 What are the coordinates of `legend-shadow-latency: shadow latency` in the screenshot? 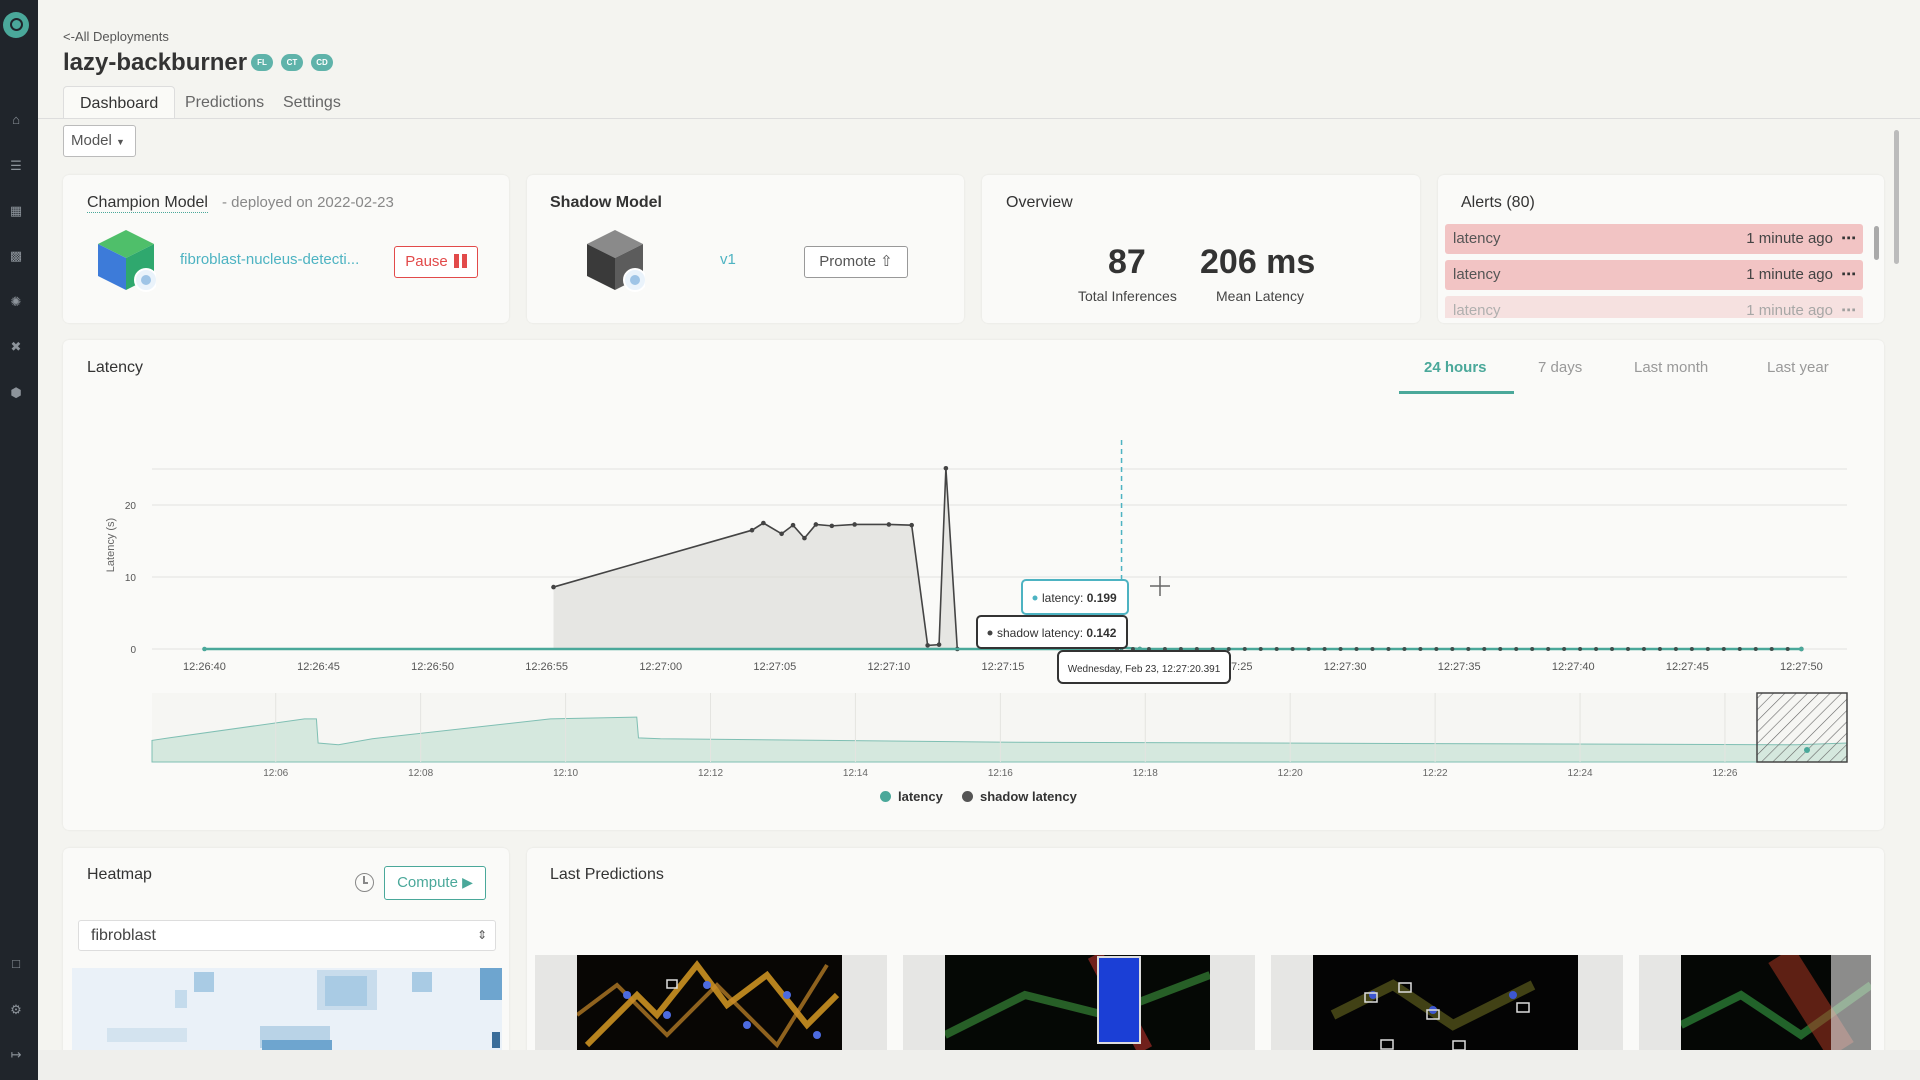 It's located at (1019, 796).